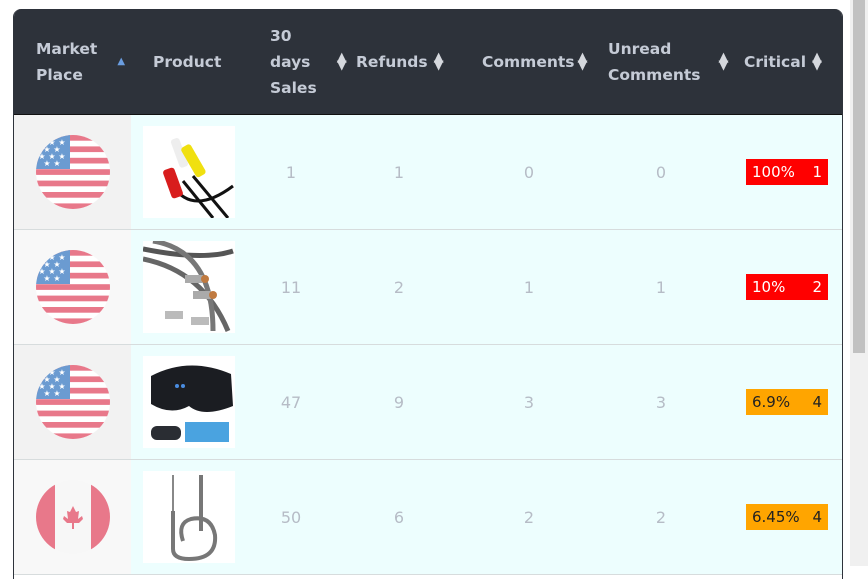 Image resolution: width=868 pixels, height=579 pixels. I want to click on marketplace-cell, so click(72, 517).